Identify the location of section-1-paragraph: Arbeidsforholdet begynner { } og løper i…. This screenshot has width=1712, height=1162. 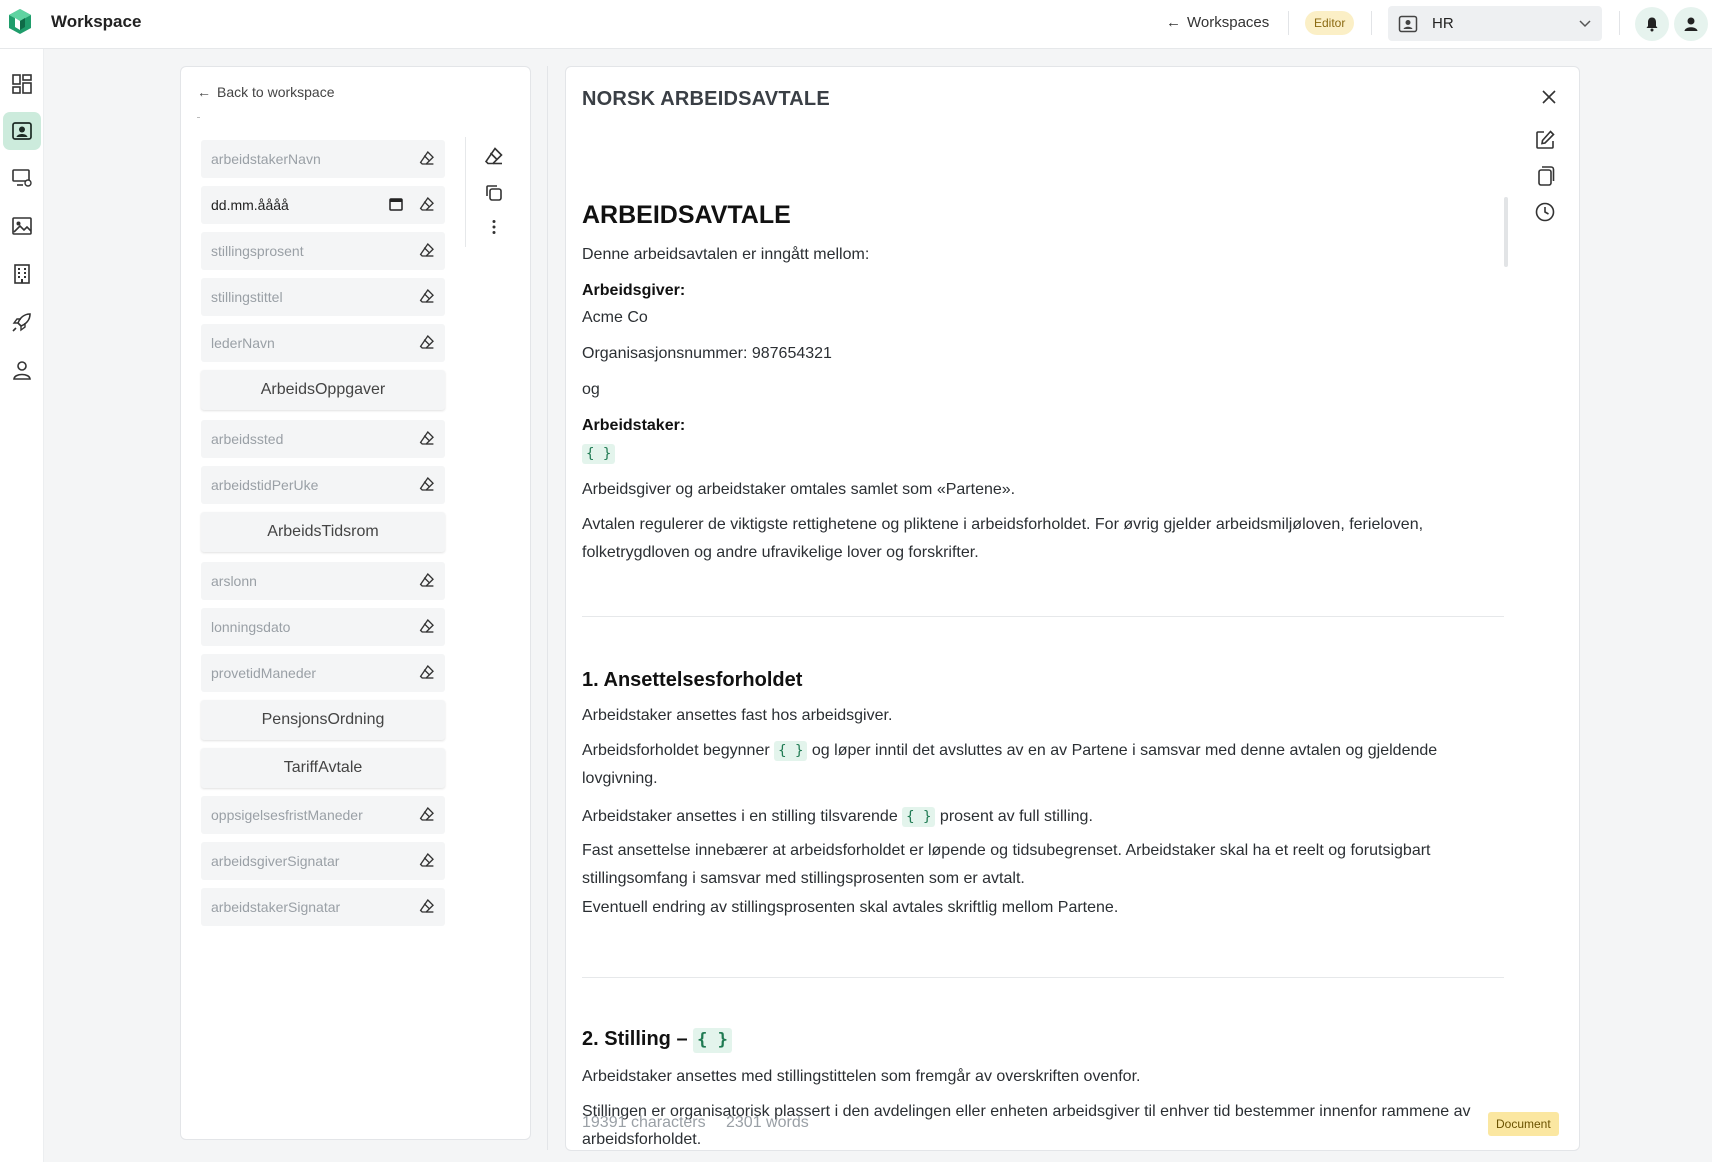
(1043, 765).